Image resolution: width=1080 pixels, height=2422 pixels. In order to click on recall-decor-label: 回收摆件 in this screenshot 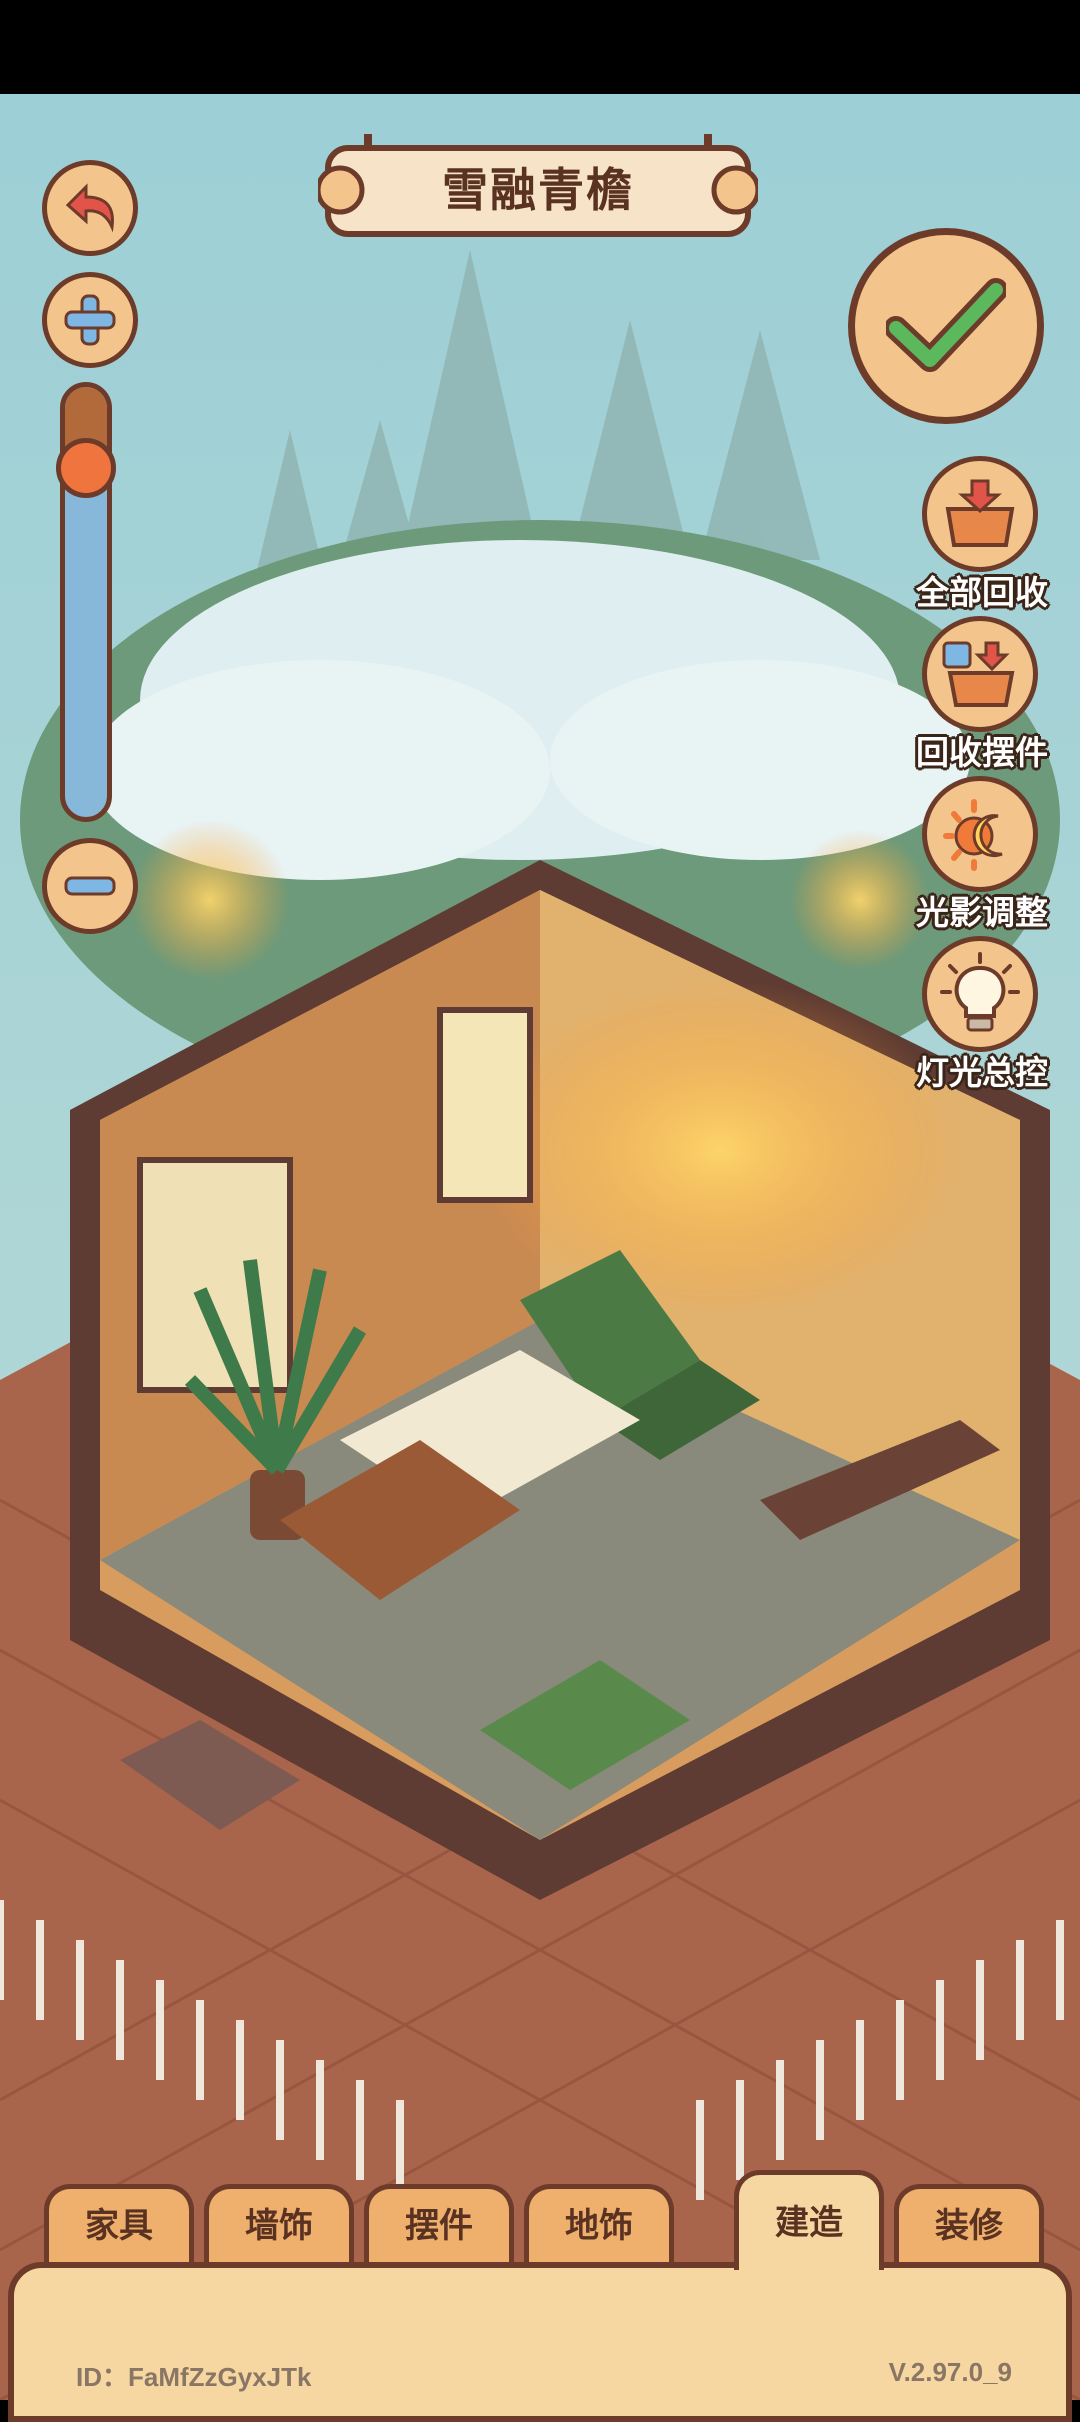, I will do `click(982, 752)`.